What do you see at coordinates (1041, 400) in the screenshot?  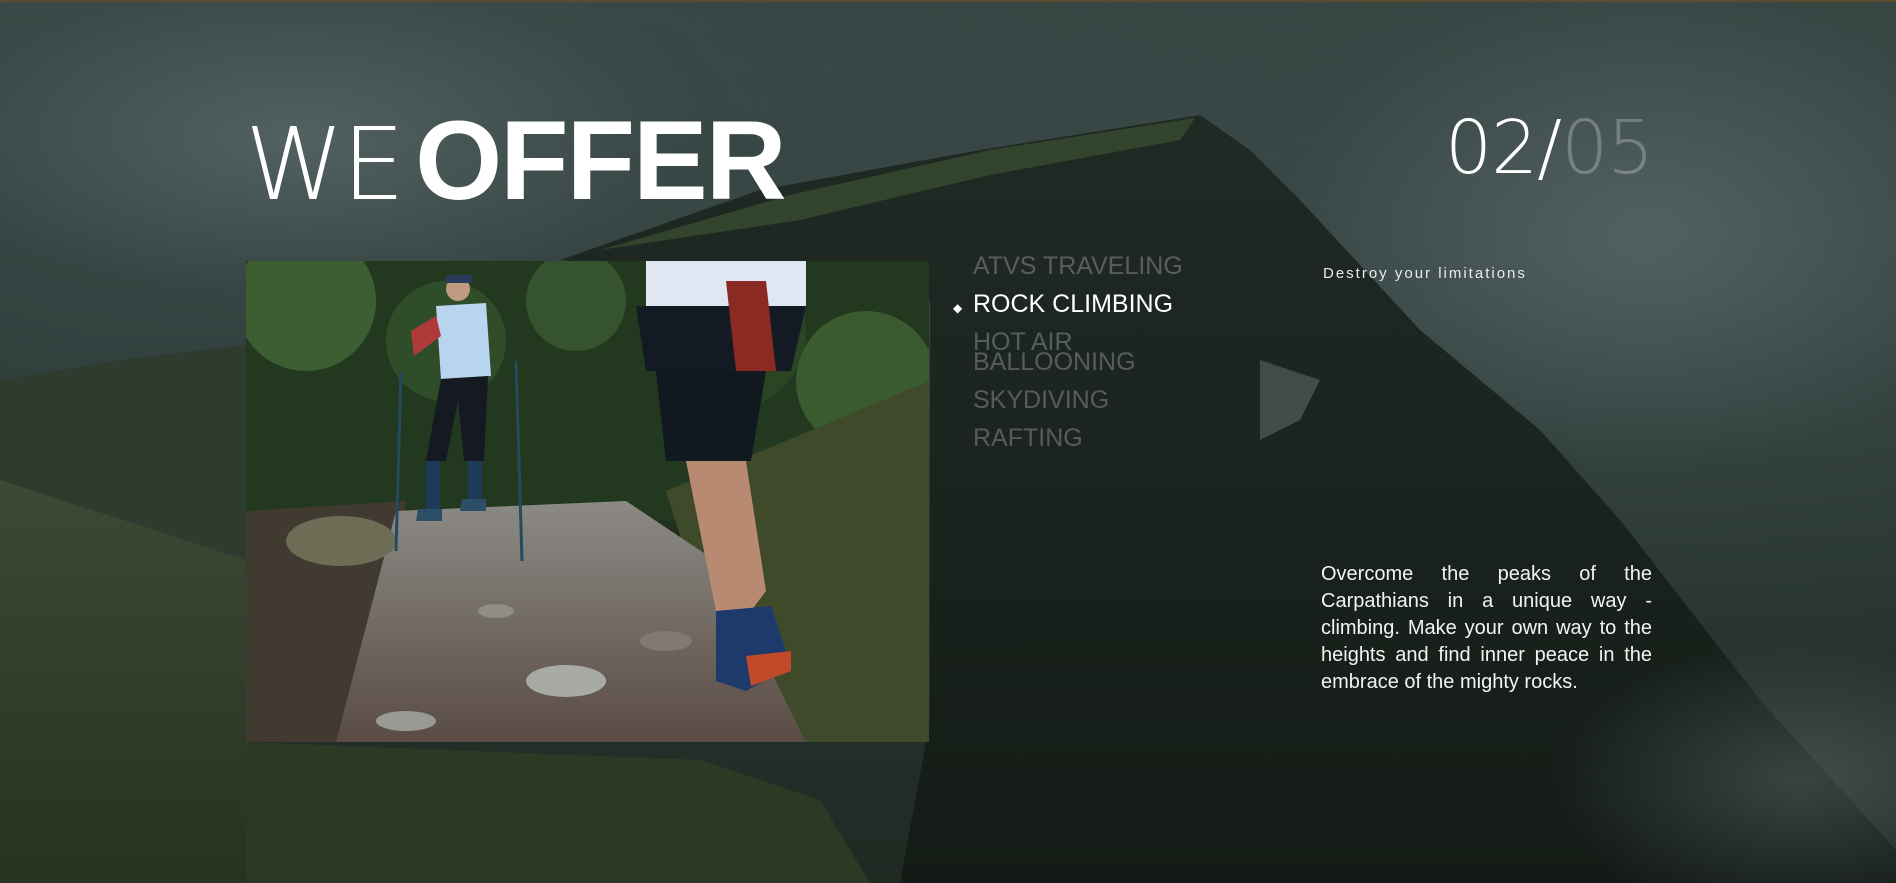 I see `activity-label: SKYDIVING` at bounding box center [1041, 400].